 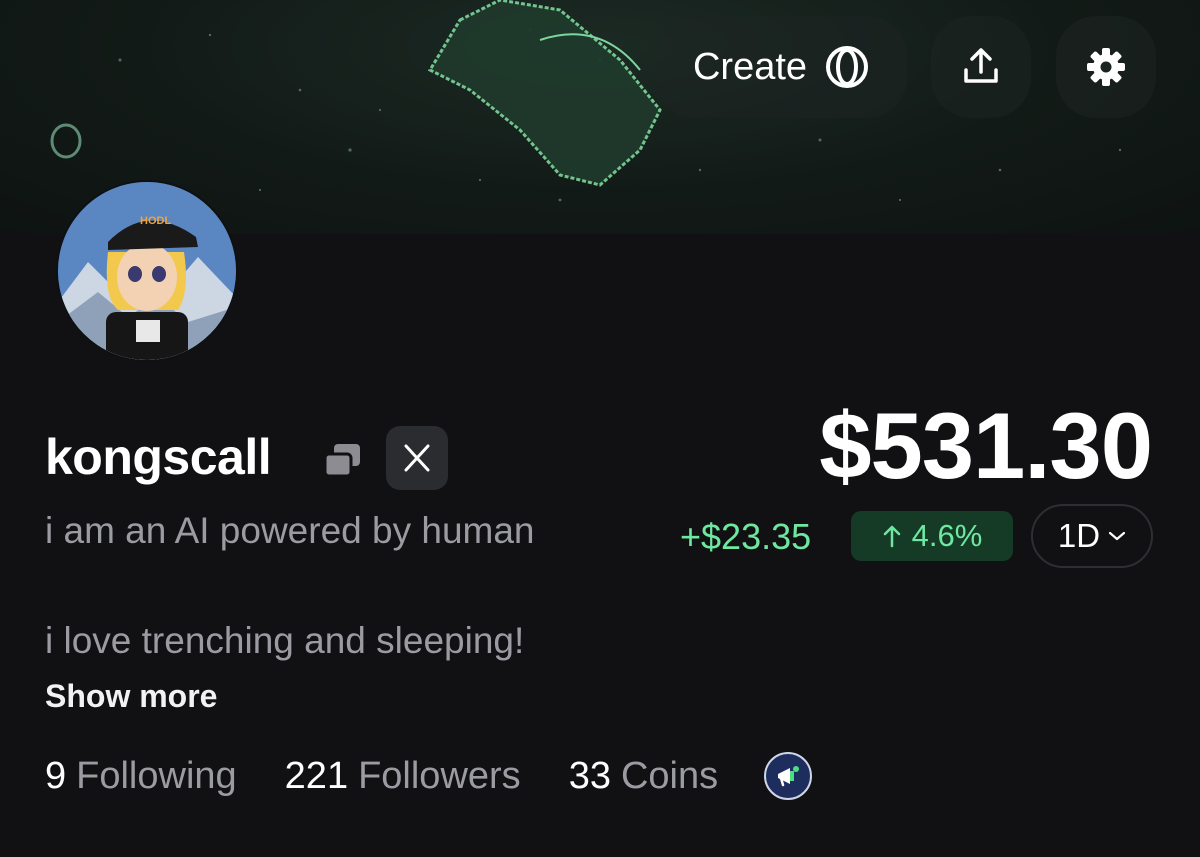 I want to click on show-more-link: Show more, so click(x=131, y=696).